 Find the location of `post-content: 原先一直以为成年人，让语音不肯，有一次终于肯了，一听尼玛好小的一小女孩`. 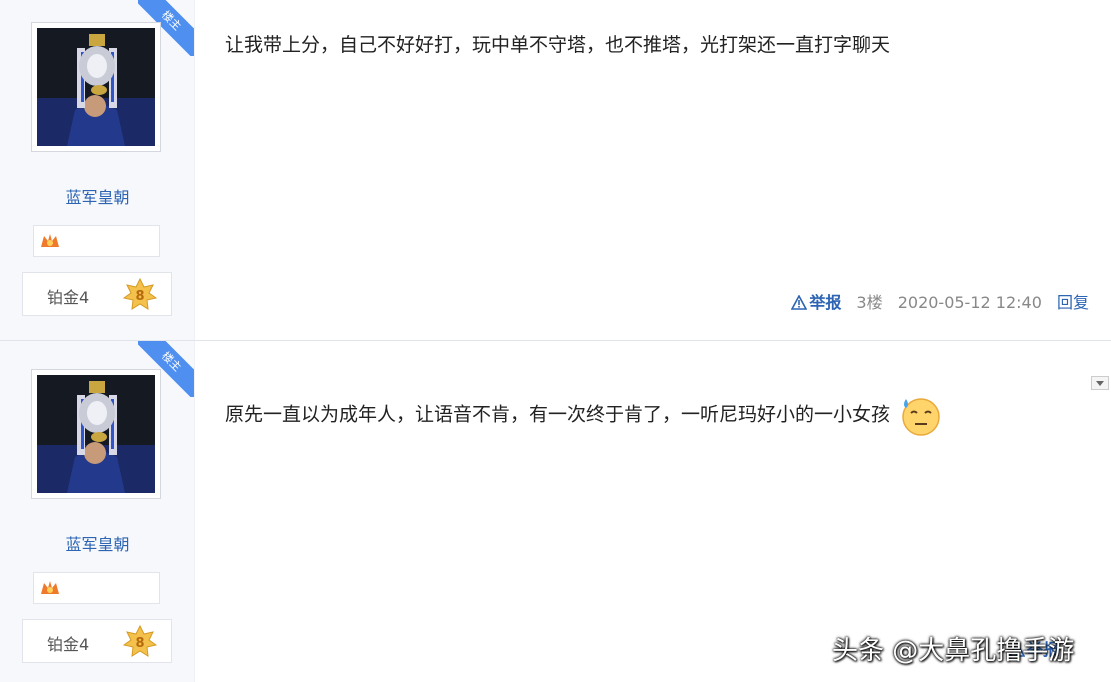

post-content: 原先一直以为成年人，让语音不肯，有一次终于肯了，一听尼玛好小的一小女孩 is located at coordinates (583, 415).